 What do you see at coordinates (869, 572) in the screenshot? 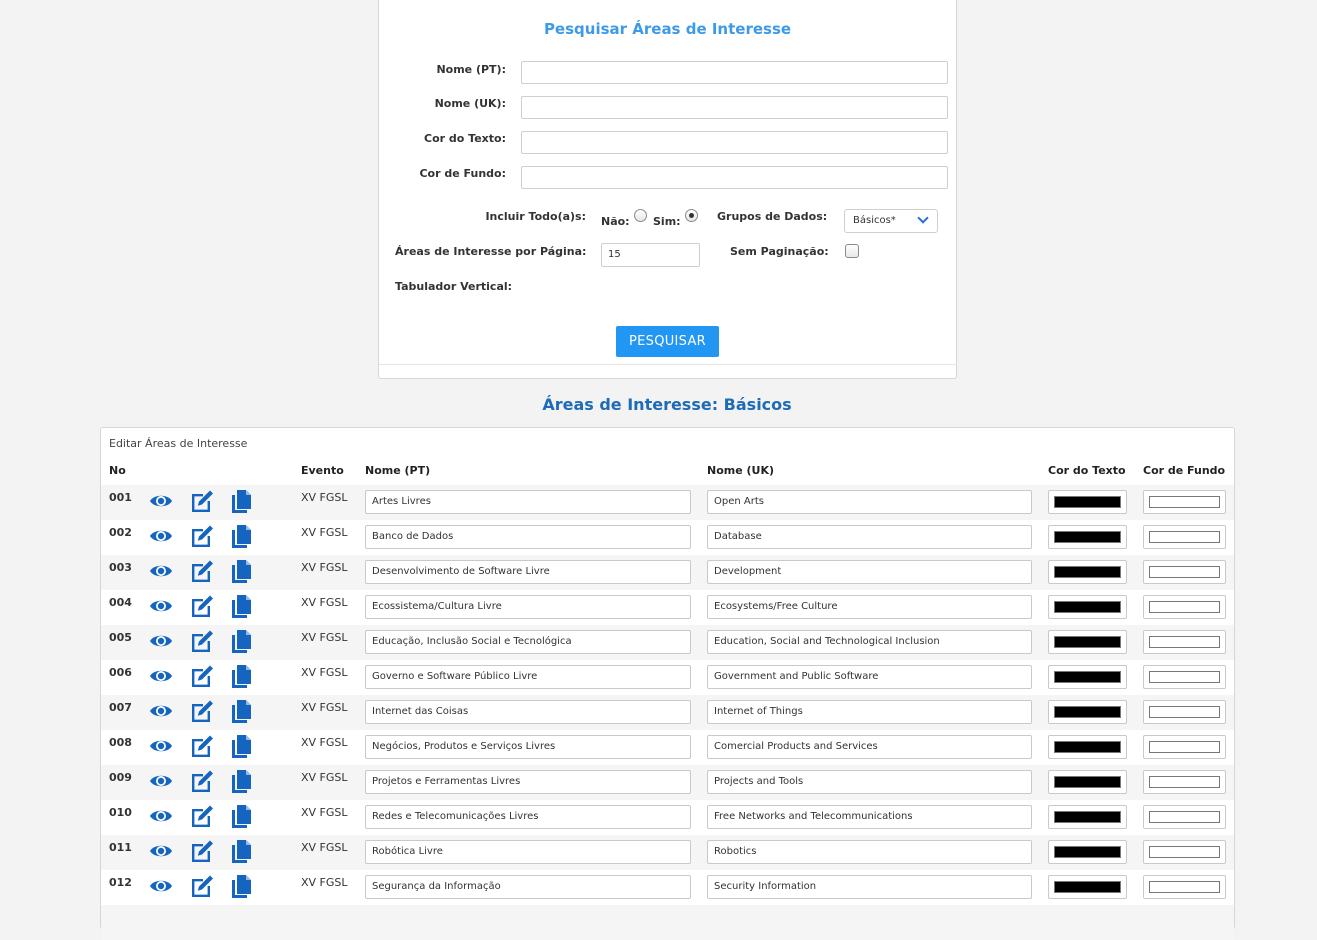
I see `name-uk-field: Development` at bounding box center [869, 572].